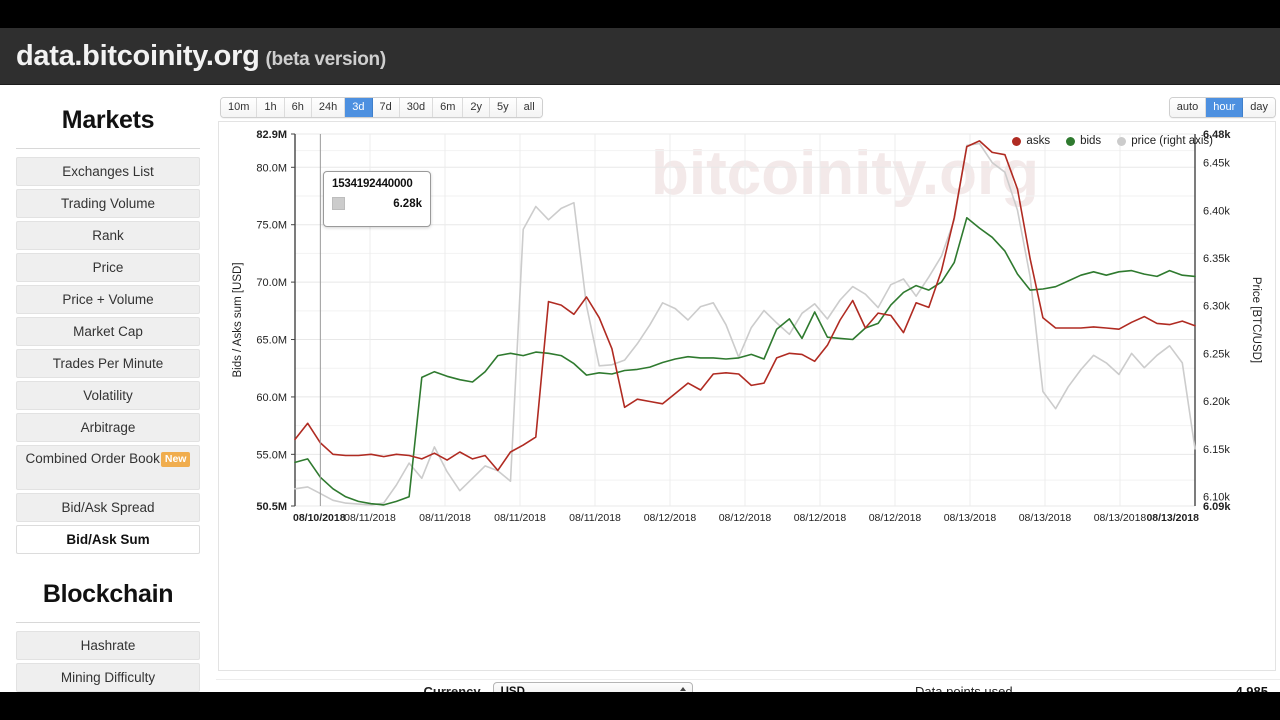  I want to click on bottom-panels: Currency USD Exchange bitfinex, so click(748, 685).